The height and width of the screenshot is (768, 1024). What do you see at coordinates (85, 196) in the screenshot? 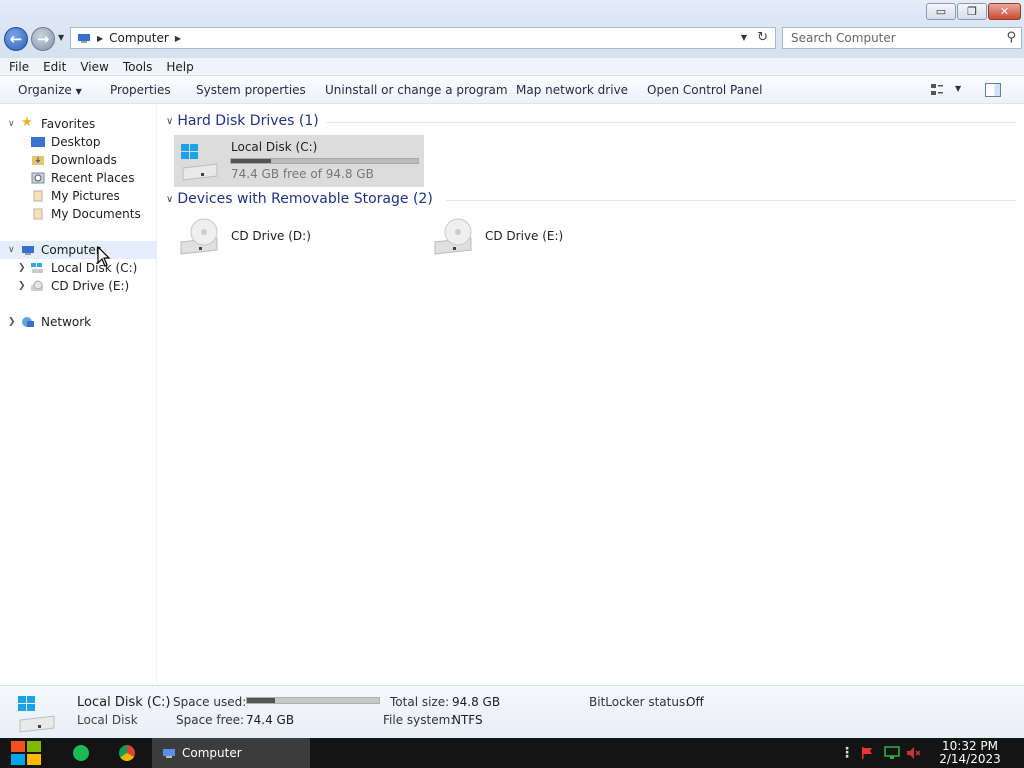
I see `sidebar-item-label: My Pictures` at bounding box center [85, 196].